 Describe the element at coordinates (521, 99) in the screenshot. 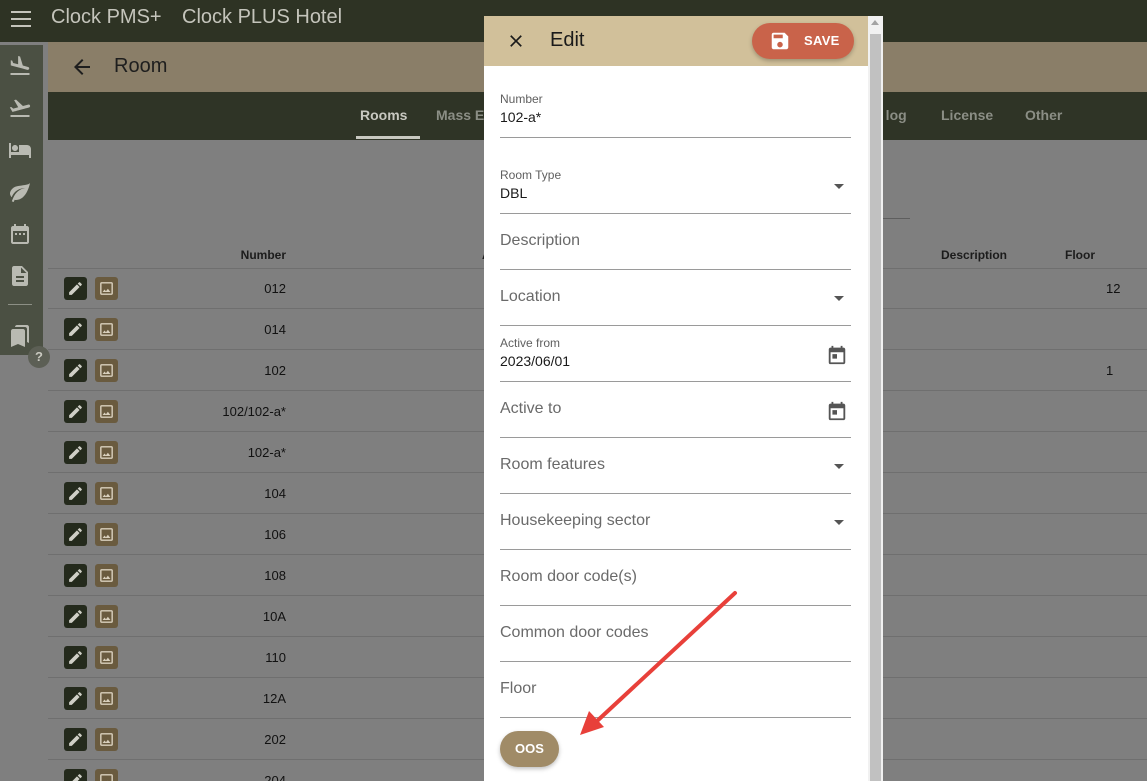

I see `number-label: Number` at that location.